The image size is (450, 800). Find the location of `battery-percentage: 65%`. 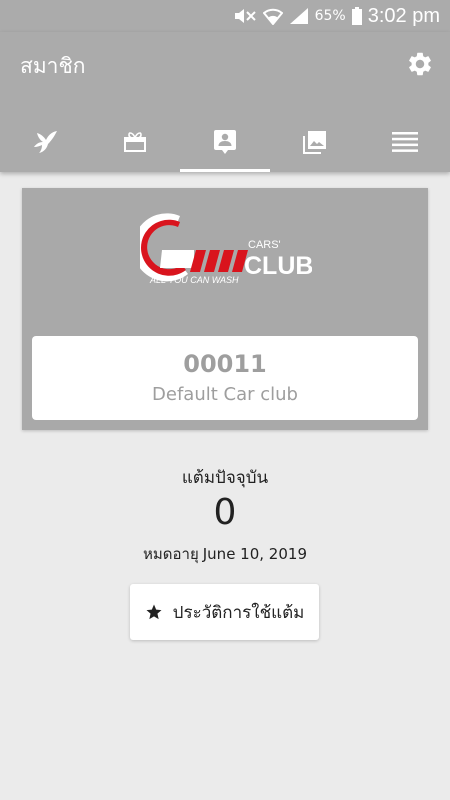

battery-percentage: 65% is located at coordinates (330, 16).